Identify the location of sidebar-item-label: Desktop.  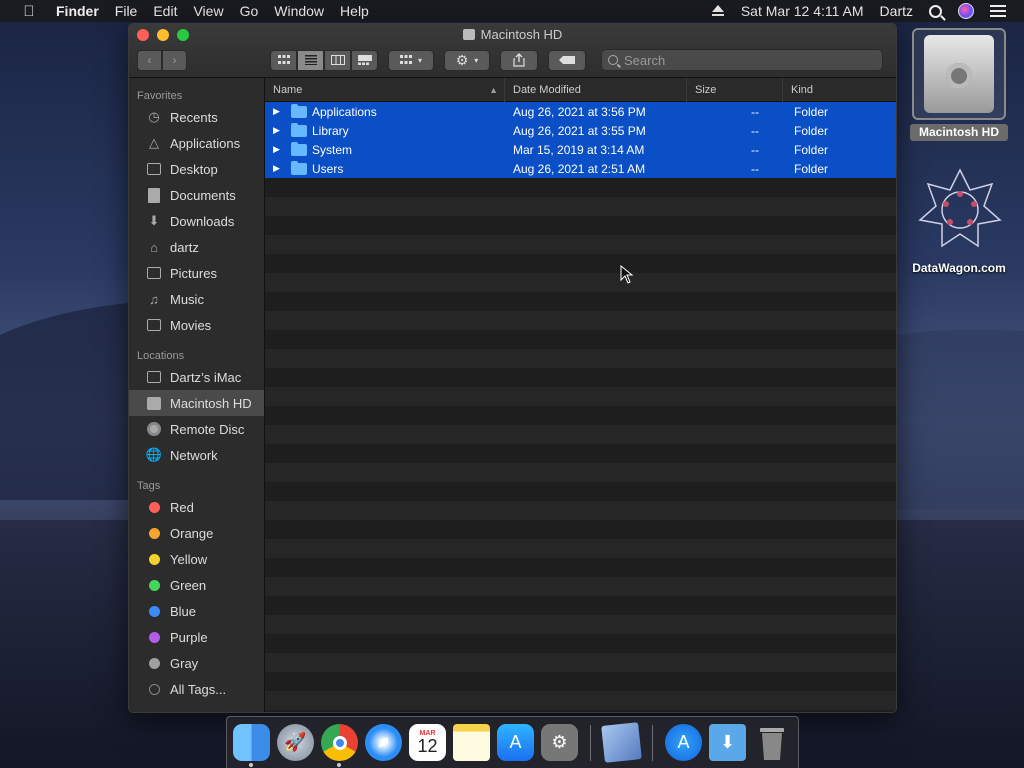
(194, 169).